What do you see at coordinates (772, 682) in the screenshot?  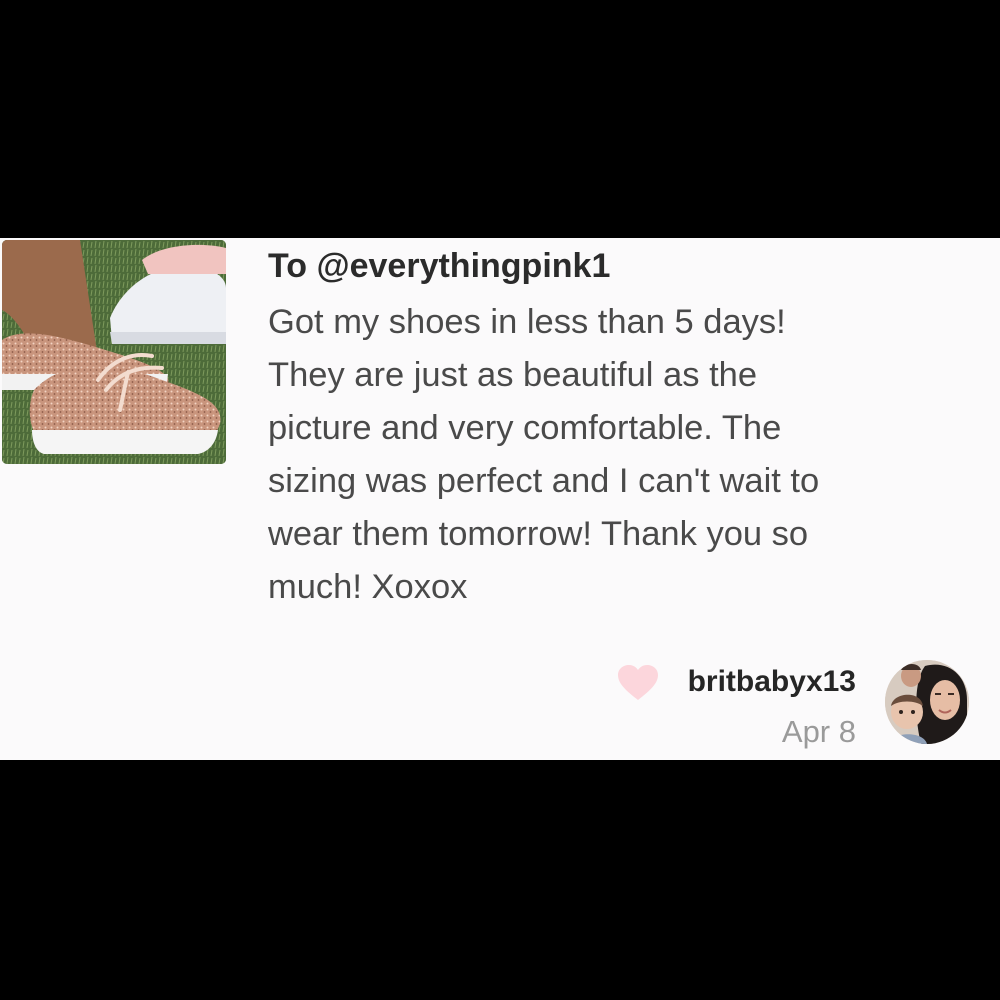 I see `review-author: britbabyx13` at bounding box center [772, 682].